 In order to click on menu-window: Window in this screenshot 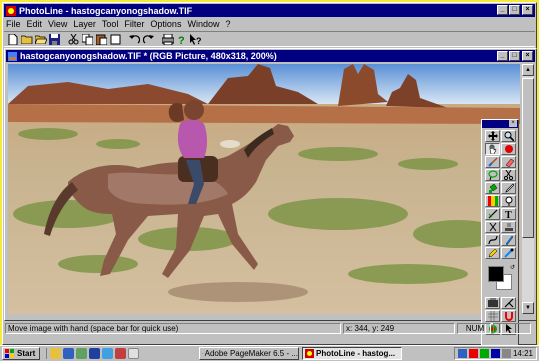, I will do `click(203, 24)`.